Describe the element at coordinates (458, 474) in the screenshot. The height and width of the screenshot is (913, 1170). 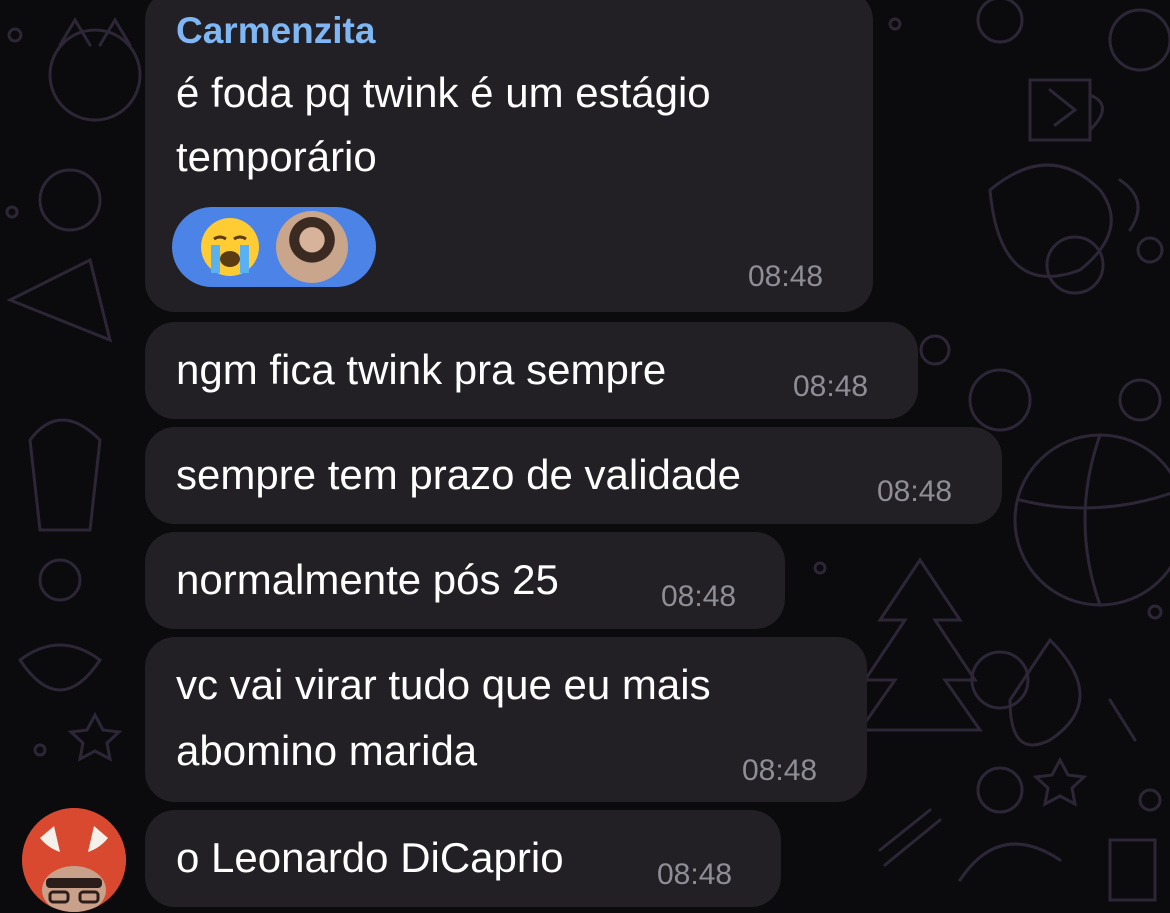
I see `message-text-line: sempre tem prazo de validade` at that location.